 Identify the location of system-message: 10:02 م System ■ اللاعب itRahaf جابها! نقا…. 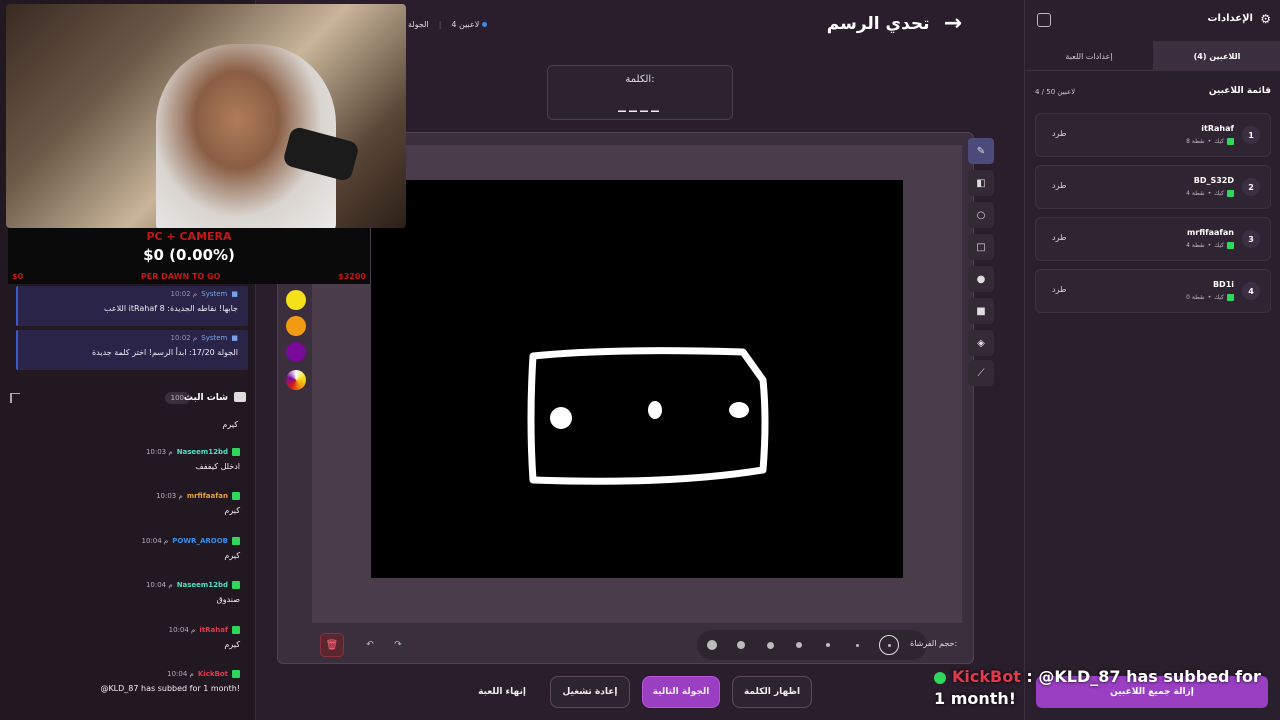
(132, 306).